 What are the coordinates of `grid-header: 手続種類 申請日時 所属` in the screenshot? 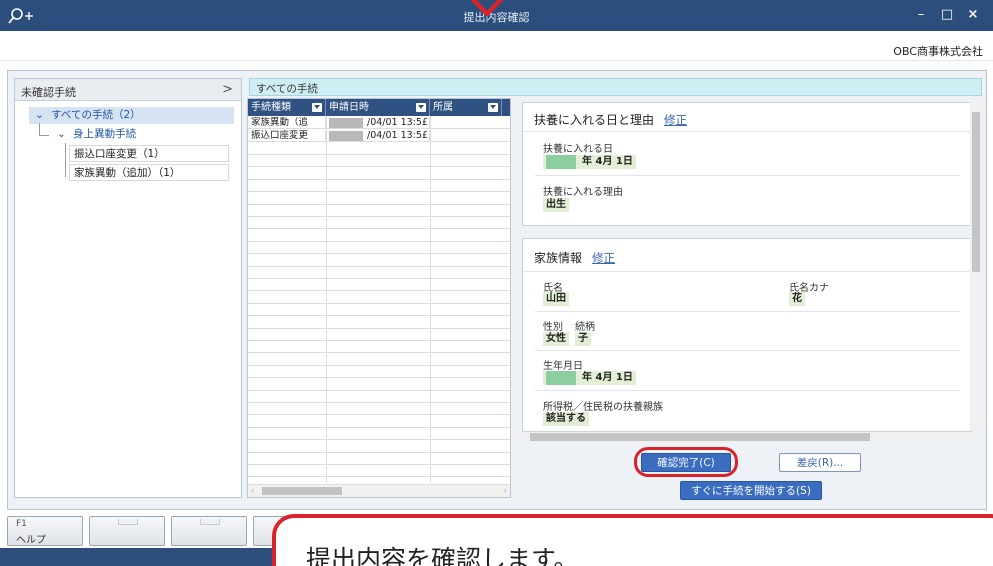 It's located at (379, 107).